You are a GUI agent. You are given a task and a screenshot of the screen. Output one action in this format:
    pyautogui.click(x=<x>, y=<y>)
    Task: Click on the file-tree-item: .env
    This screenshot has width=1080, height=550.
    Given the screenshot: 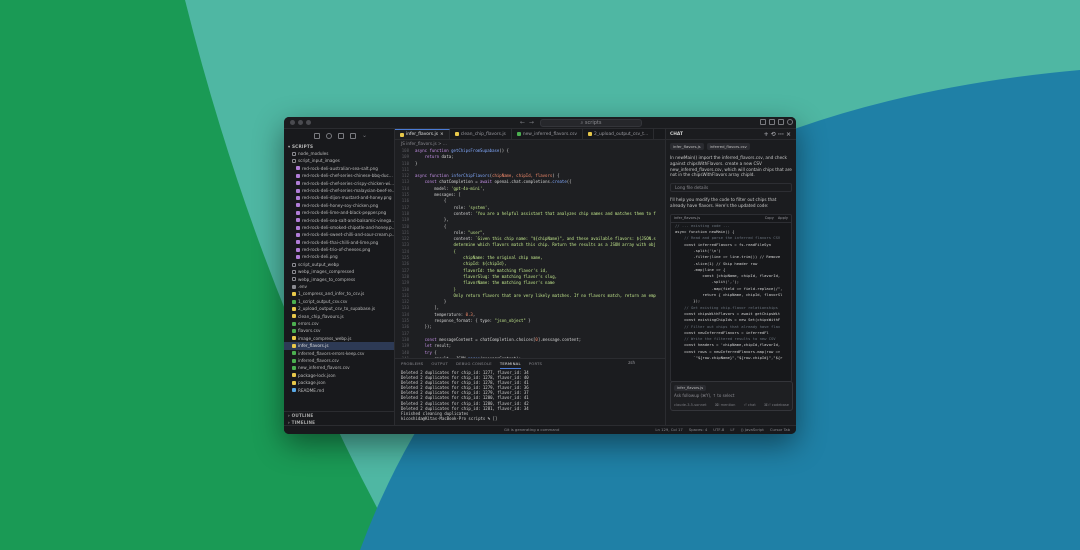 What is the action you would take?
    pyautogui.click(x=339, y=286)
    